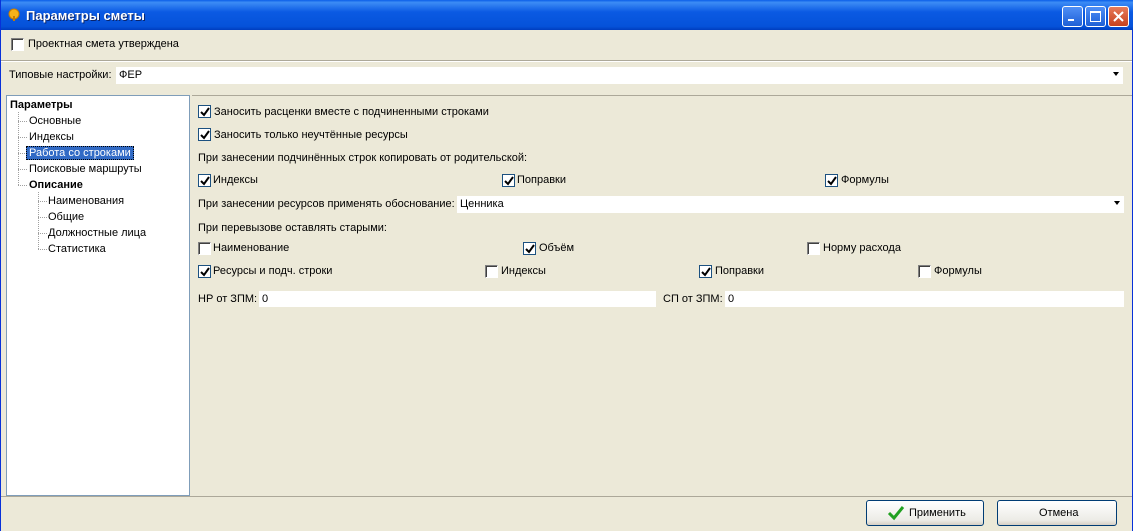 The width and height of the screenshot is (1133, 531). I want to click on typical-settings-select: ФЕР, so click(619, 75).